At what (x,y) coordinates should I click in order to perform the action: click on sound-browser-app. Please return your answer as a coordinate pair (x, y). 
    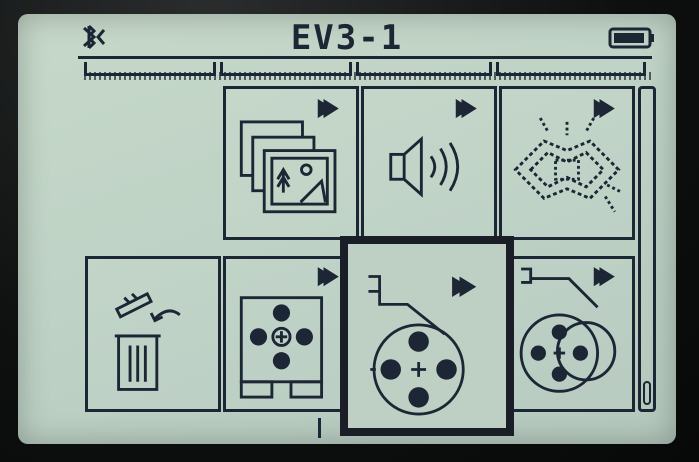
    Looking at the image, I should click on (429, 163).